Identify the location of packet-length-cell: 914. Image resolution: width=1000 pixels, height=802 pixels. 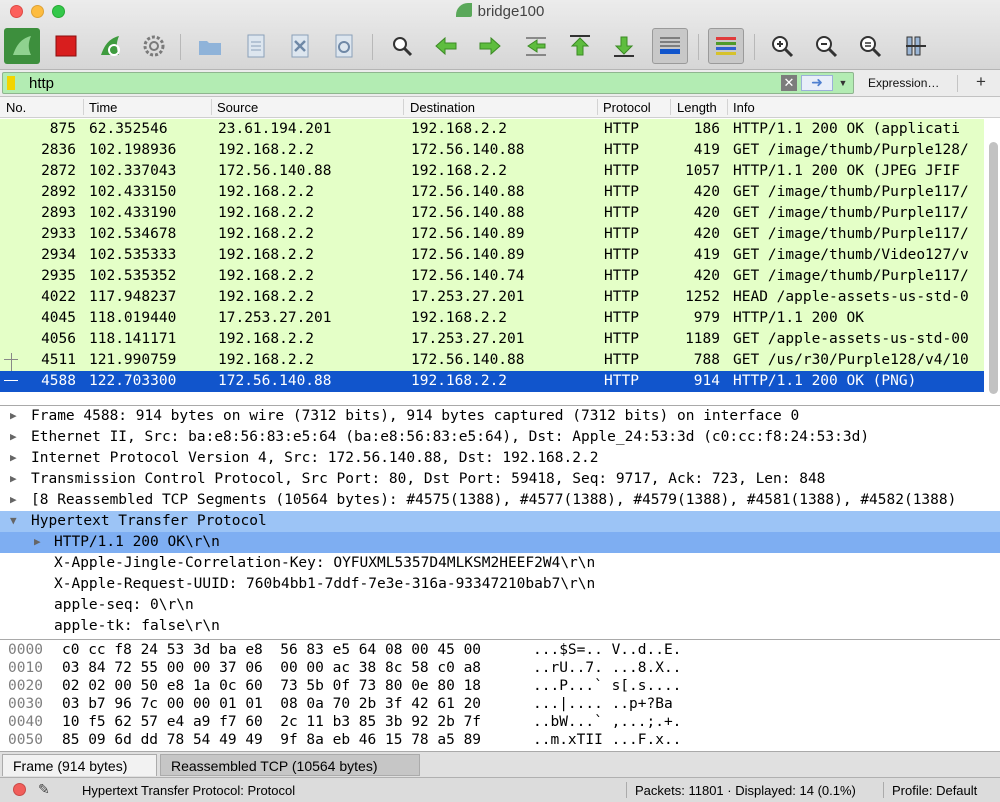
(706, 381).